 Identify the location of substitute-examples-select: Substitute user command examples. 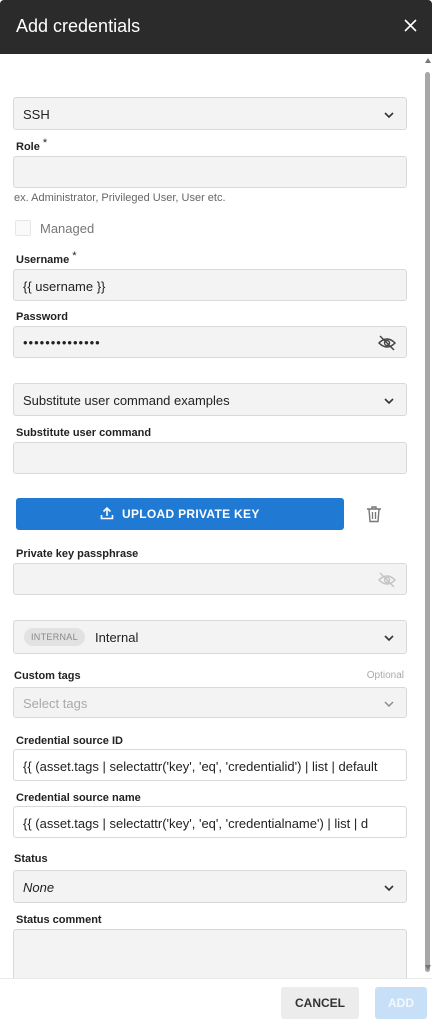
(210, 399).